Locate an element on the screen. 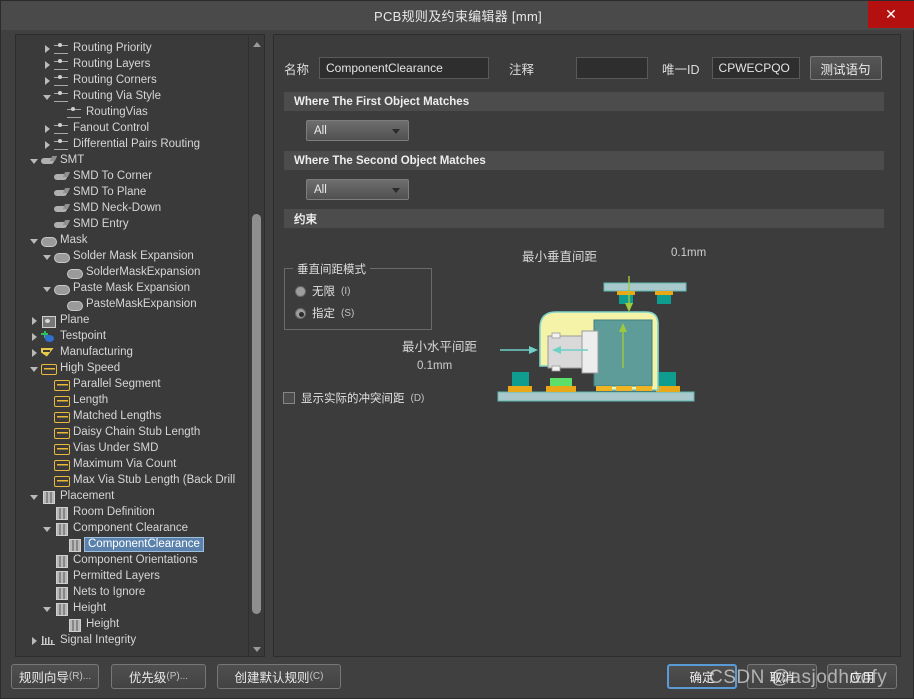 Image resolution: width=914 pixels, height=699 pixels. tree-item: Placement is located at coordinates (132, 496).